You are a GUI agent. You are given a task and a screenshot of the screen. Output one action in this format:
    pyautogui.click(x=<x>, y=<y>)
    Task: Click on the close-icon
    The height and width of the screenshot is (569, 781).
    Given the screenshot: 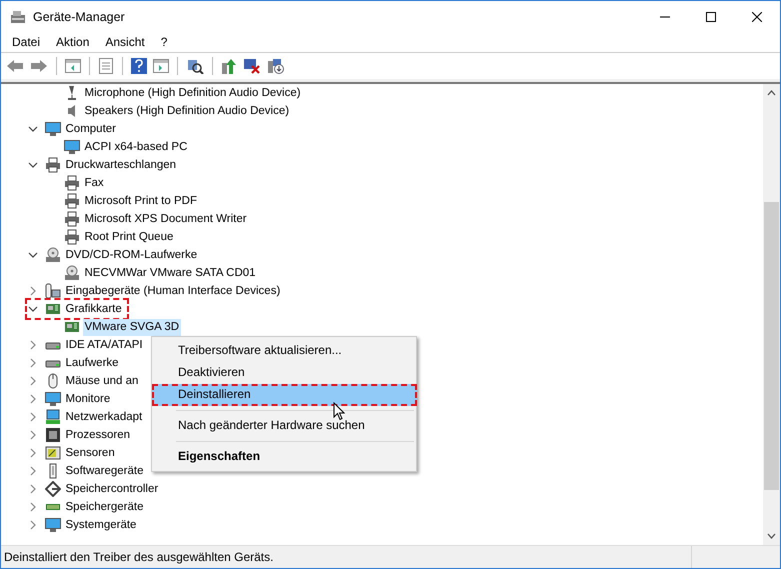 What is the action you would take?
    pyautogui.click(x=757, y=17)
    